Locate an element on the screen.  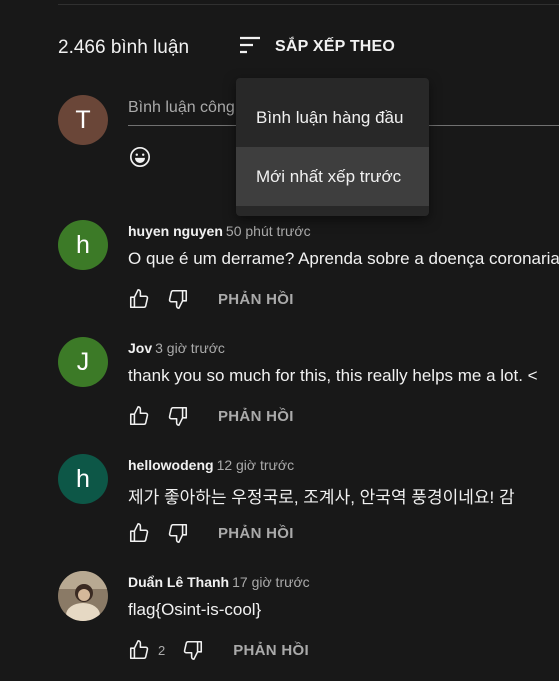
sort-dropdown-menu: Bình luận hàng đầu Mới nhất xếp trước is located at coordinates (332, 147).